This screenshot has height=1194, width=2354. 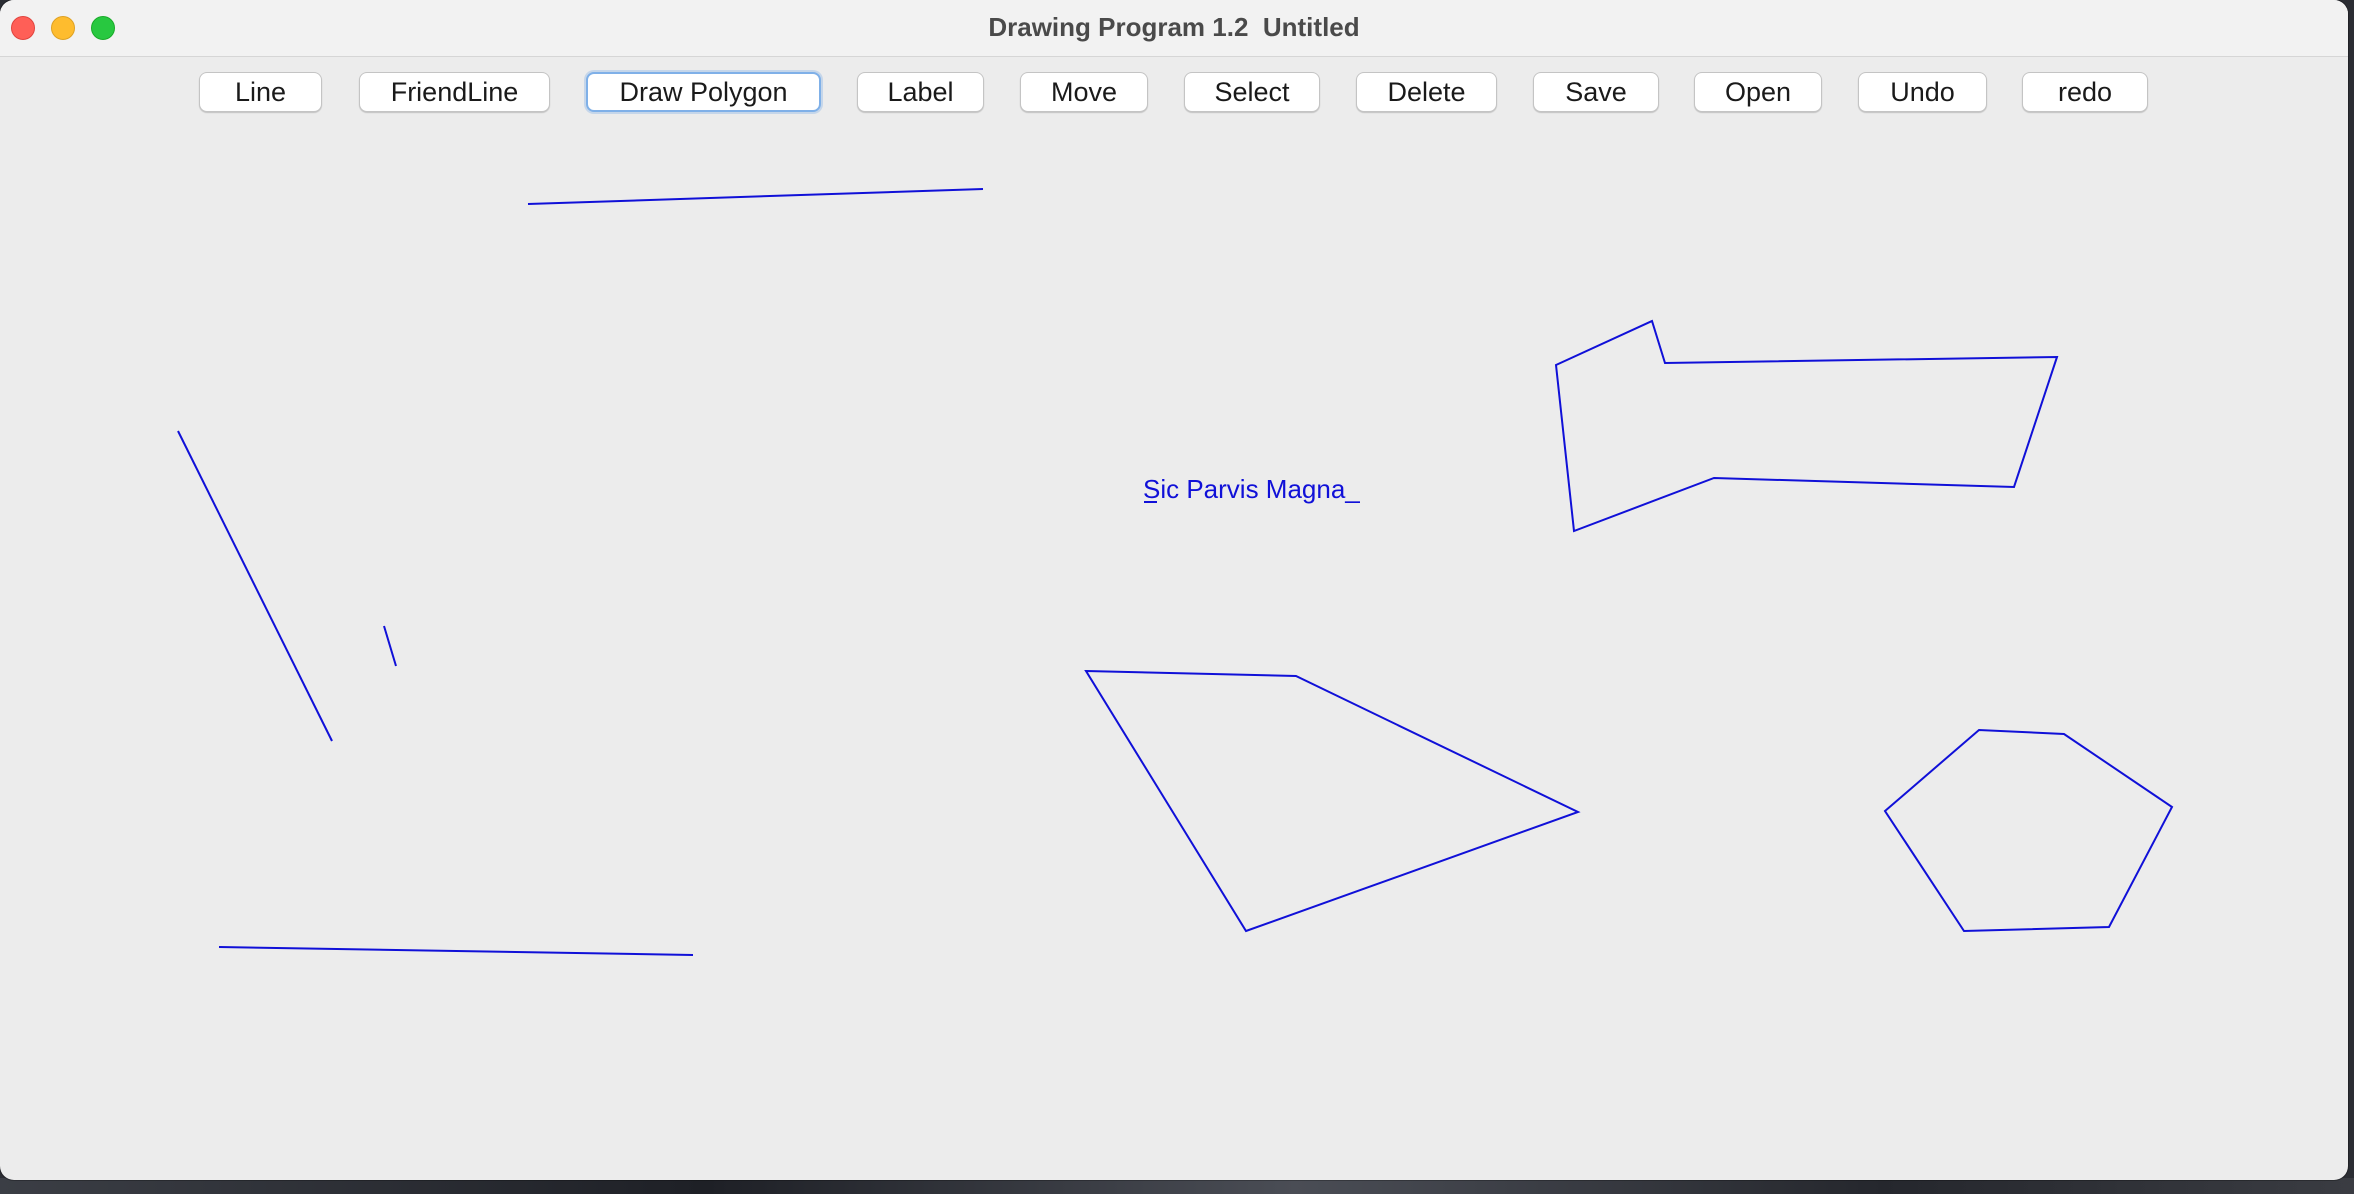 What do you see at coordinates (1177, 1186) in the screenshot?
I see `desktop-background` at bounding box center [1177, 1186].